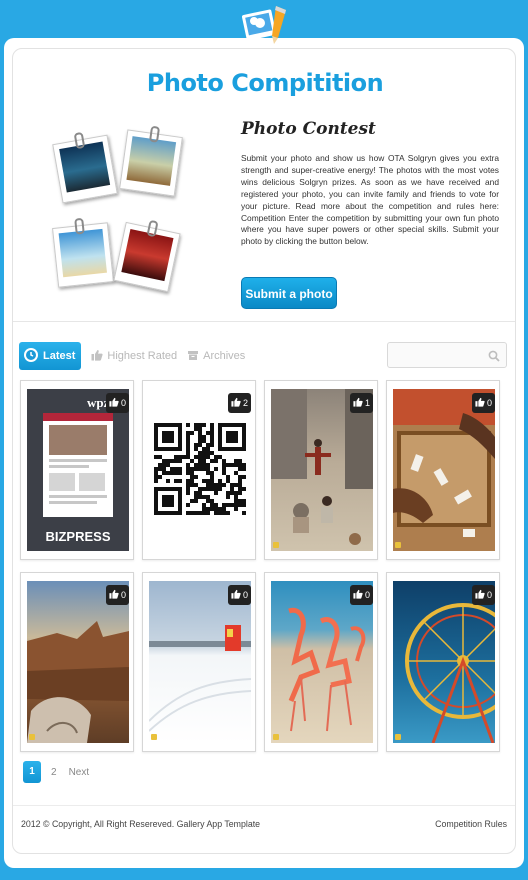 Image resolution: width=528 pixels, height=880 pixels. I want to click on ferris-wheel-photo, so click(444, 662).